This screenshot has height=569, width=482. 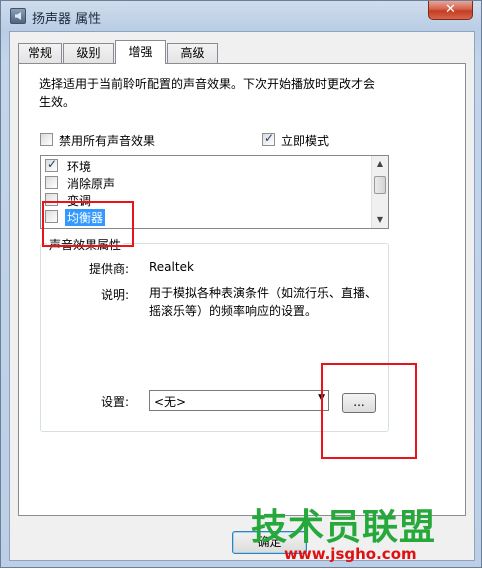 I want to click on effect-environment: 环境, so click(x=205, y=165).